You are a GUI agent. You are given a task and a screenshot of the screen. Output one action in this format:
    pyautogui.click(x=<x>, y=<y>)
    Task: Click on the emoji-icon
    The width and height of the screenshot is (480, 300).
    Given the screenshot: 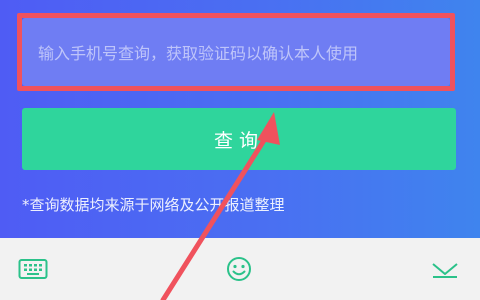 What is the action you would take?
    pyautogui.click(x=239, y=269)
    